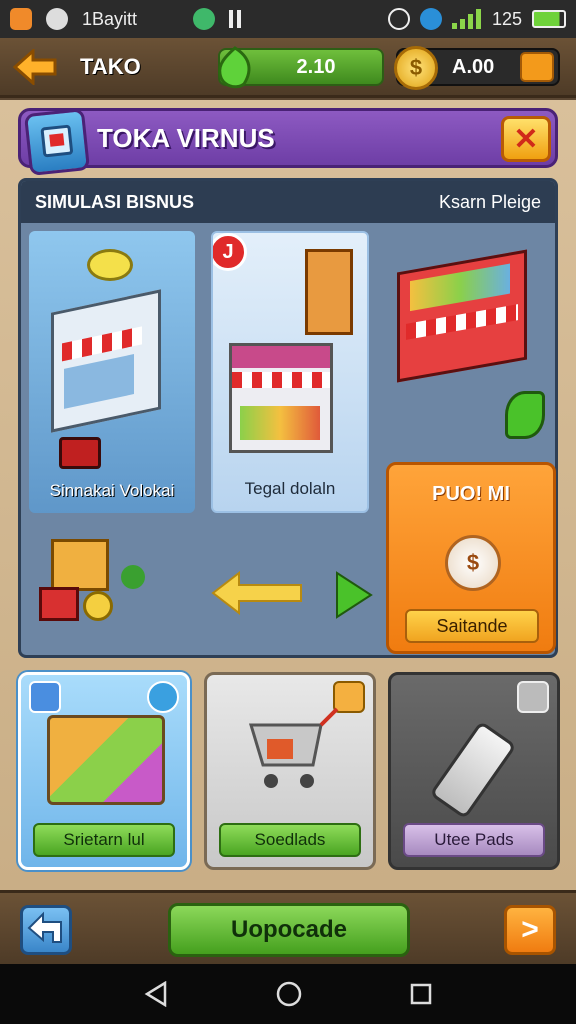 The height and width of the screenshot is (1024, 576). I want to click on alarm-icon, so click(398, 19).